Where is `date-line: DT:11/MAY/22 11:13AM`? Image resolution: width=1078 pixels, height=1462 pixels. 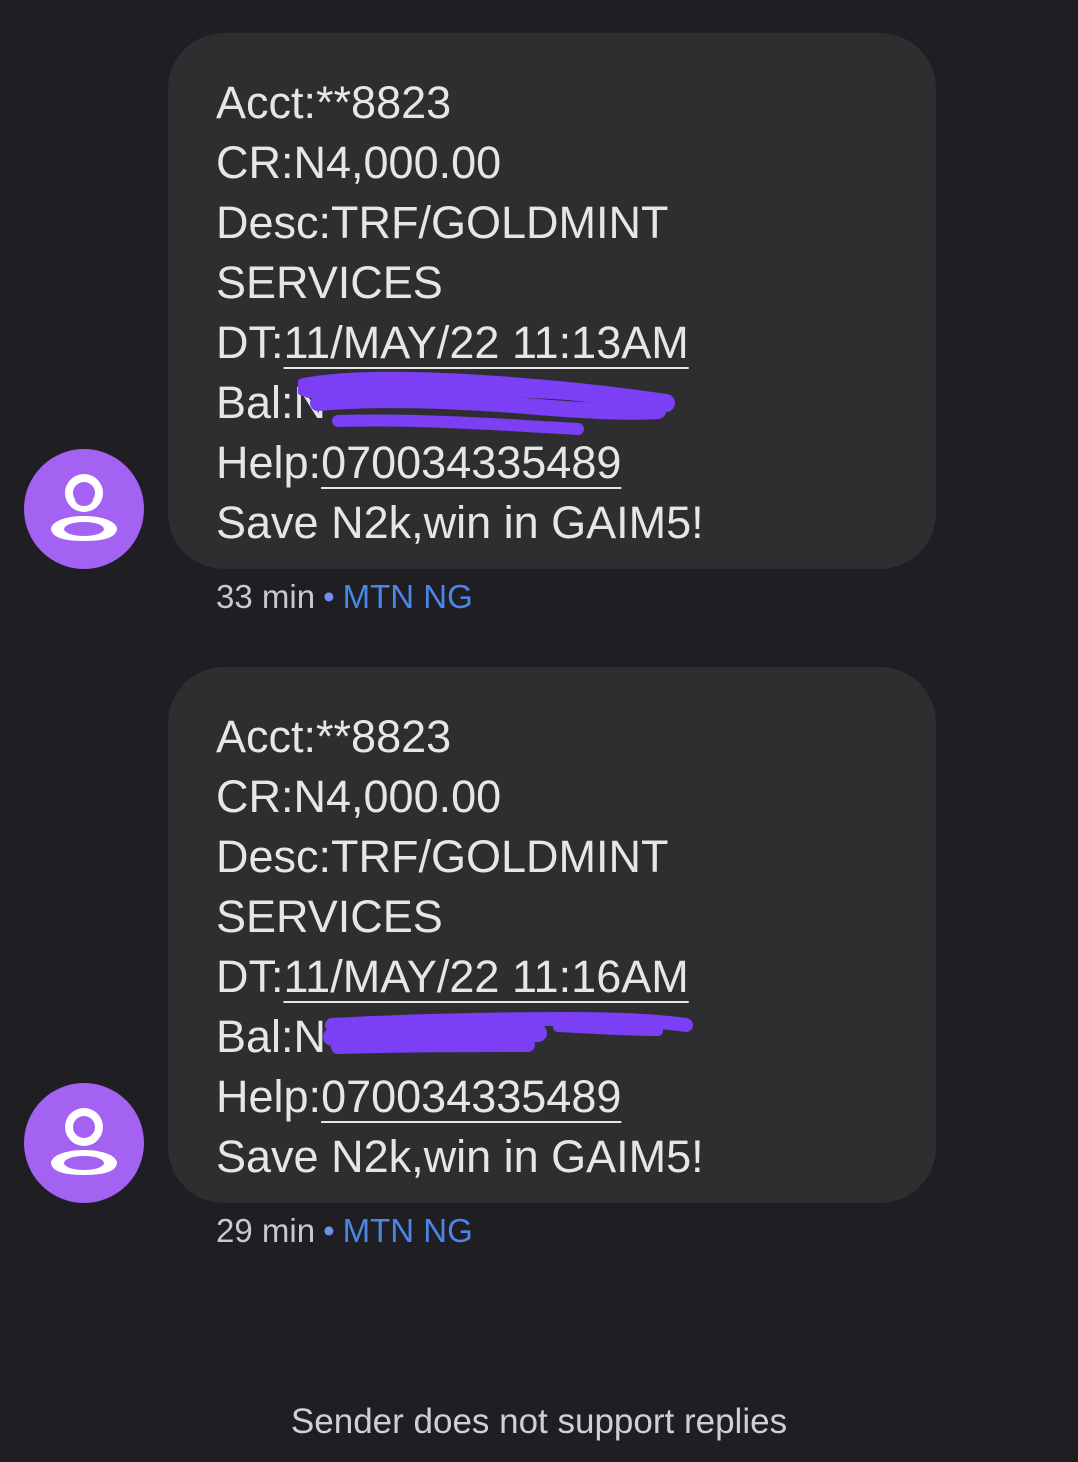
date-line: DT:11/MAY/22 11:13AM is located at coordinates (552, 343).